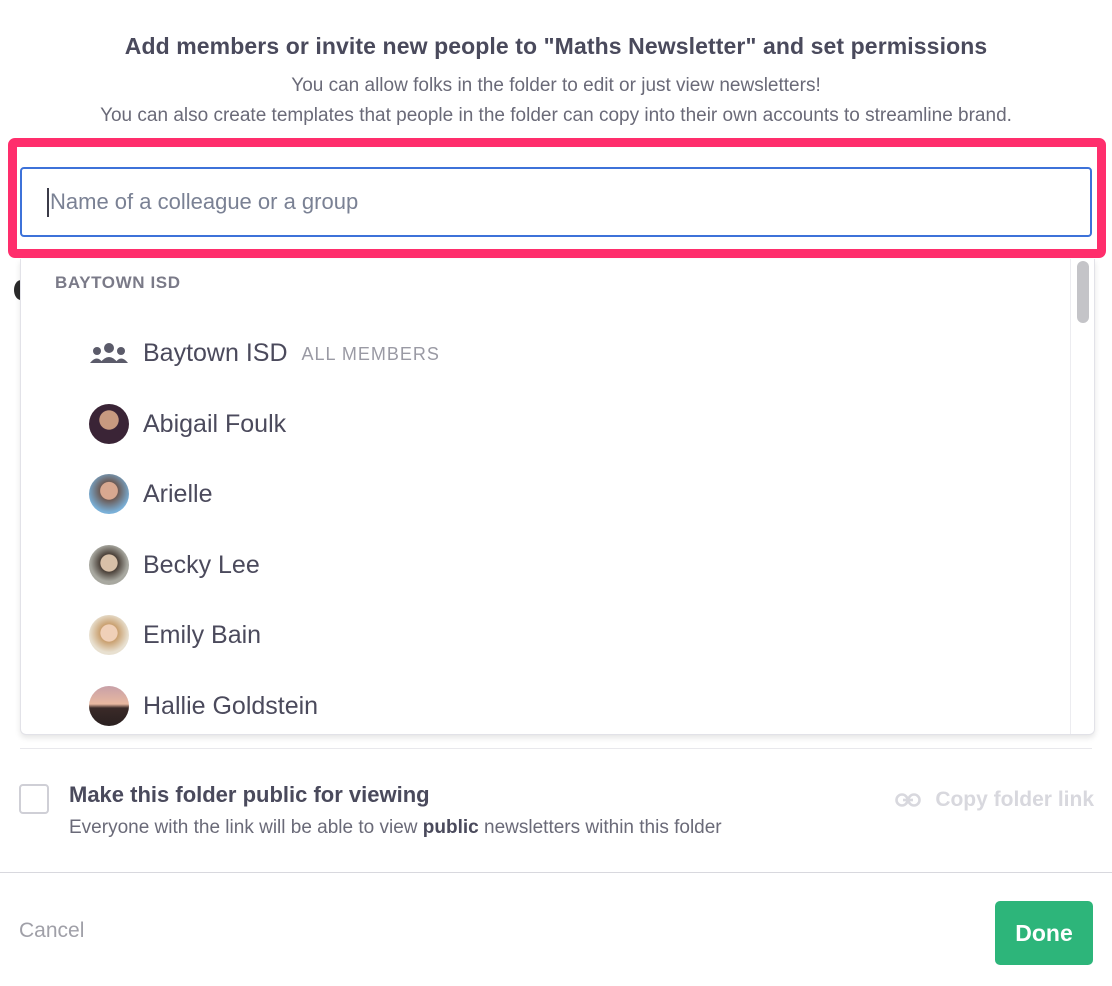  I want to click on dropdown-item-group-all-members: Baytown ISD ALL MEMBERS, so click(264, 353).